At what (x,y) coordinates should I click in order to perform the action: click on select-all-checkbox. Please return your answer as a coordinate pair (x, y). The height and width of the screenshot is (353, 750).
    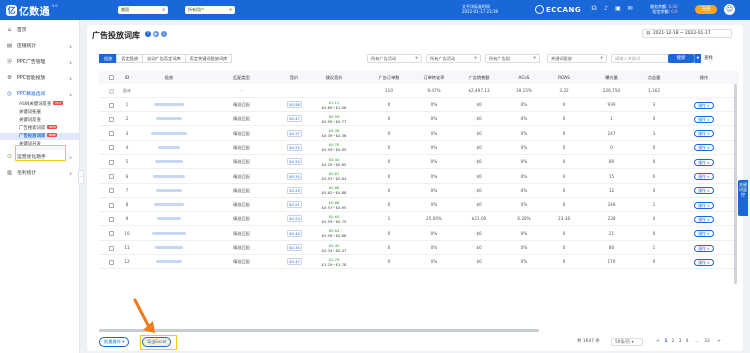
    Looking at the image, I should click on (111, 77).